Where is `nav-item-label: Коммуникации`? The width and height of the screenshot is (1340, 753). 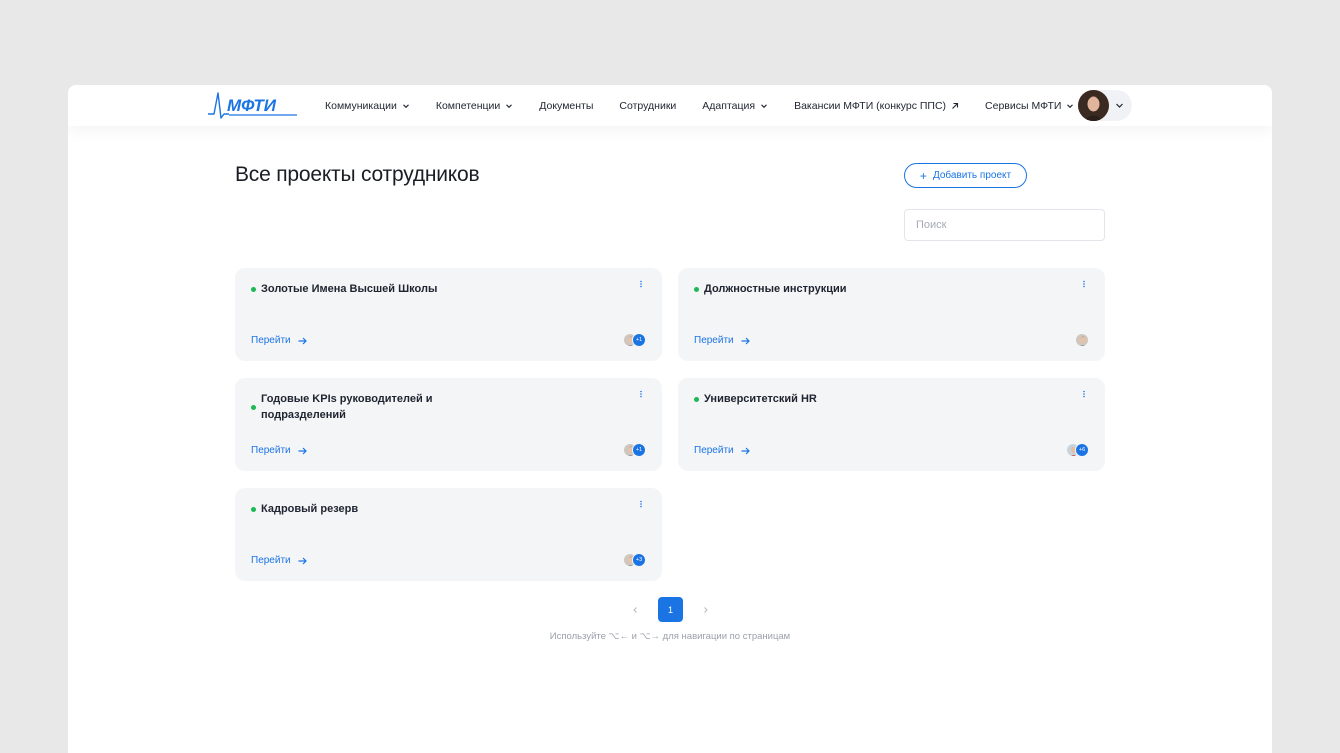 nav-item-label: Коммуникации is located at coordinates (361, 105).